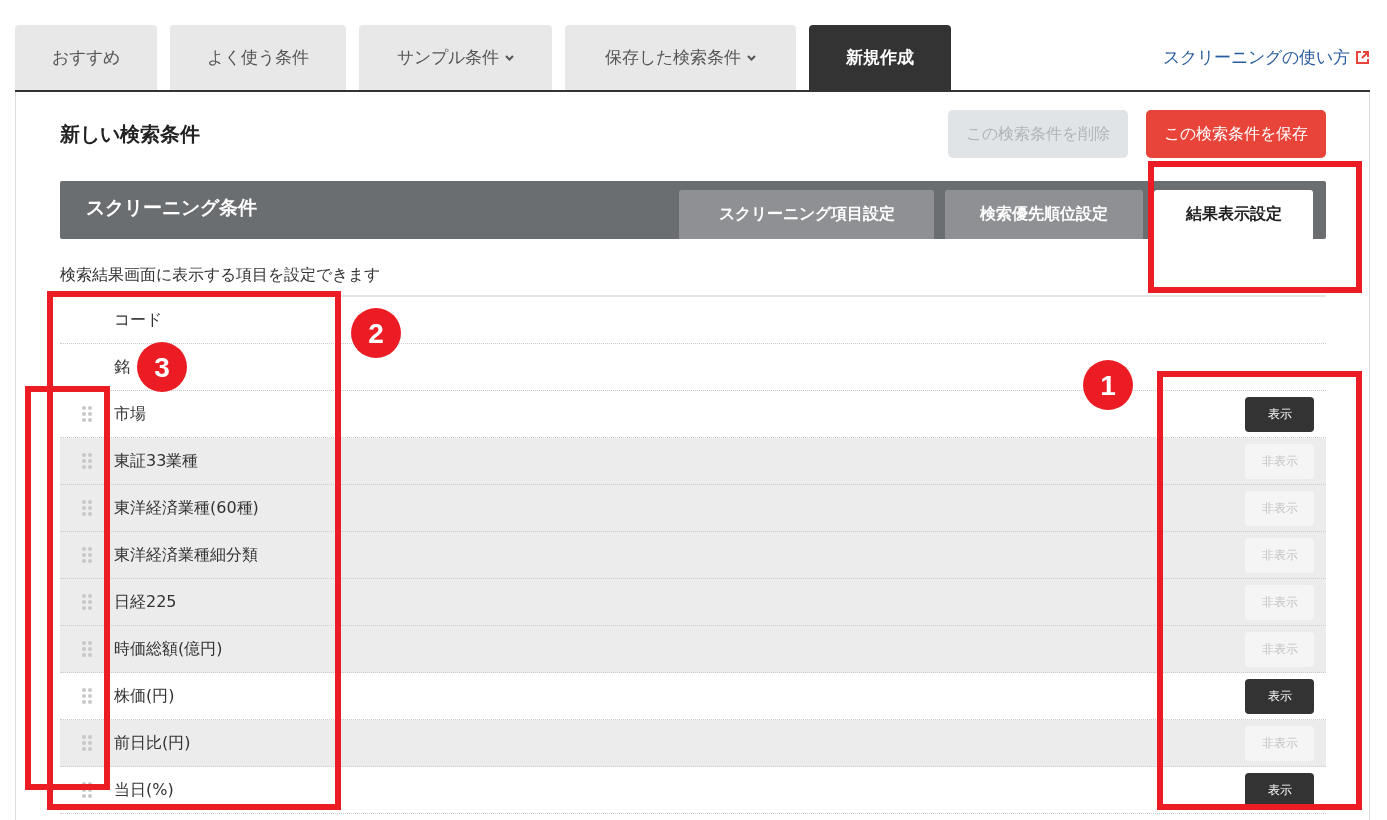 Image resolution: width=1387 pixels, height=820 pixels. Describe the element at coordinates (144, 790) in the screenshot. I see `item-label: 当日(%)` at that location.